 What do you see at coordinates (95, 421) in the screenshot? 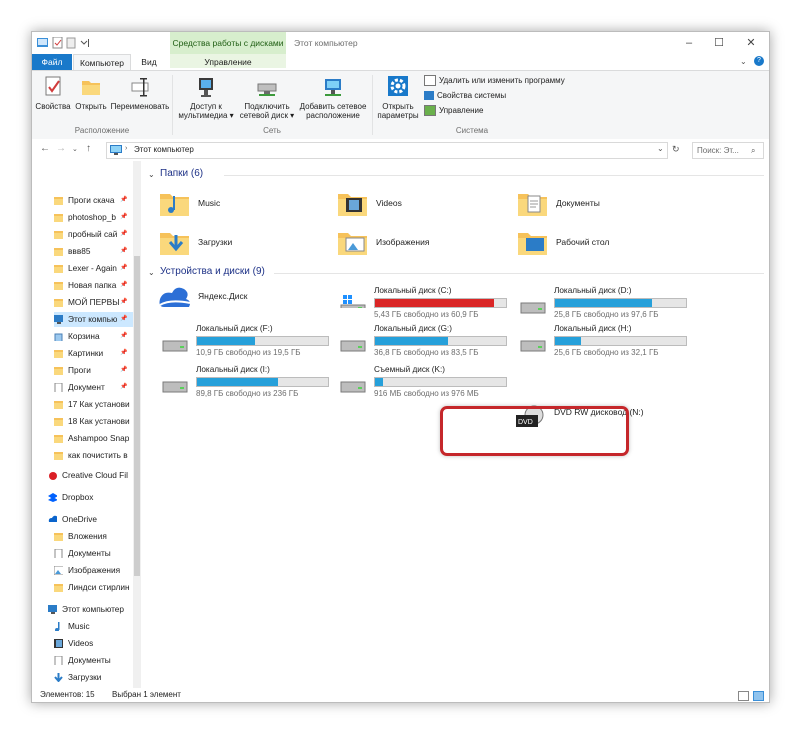
I see `nav-item-quick: 18 Как установи` at bounding box center [95, 421].